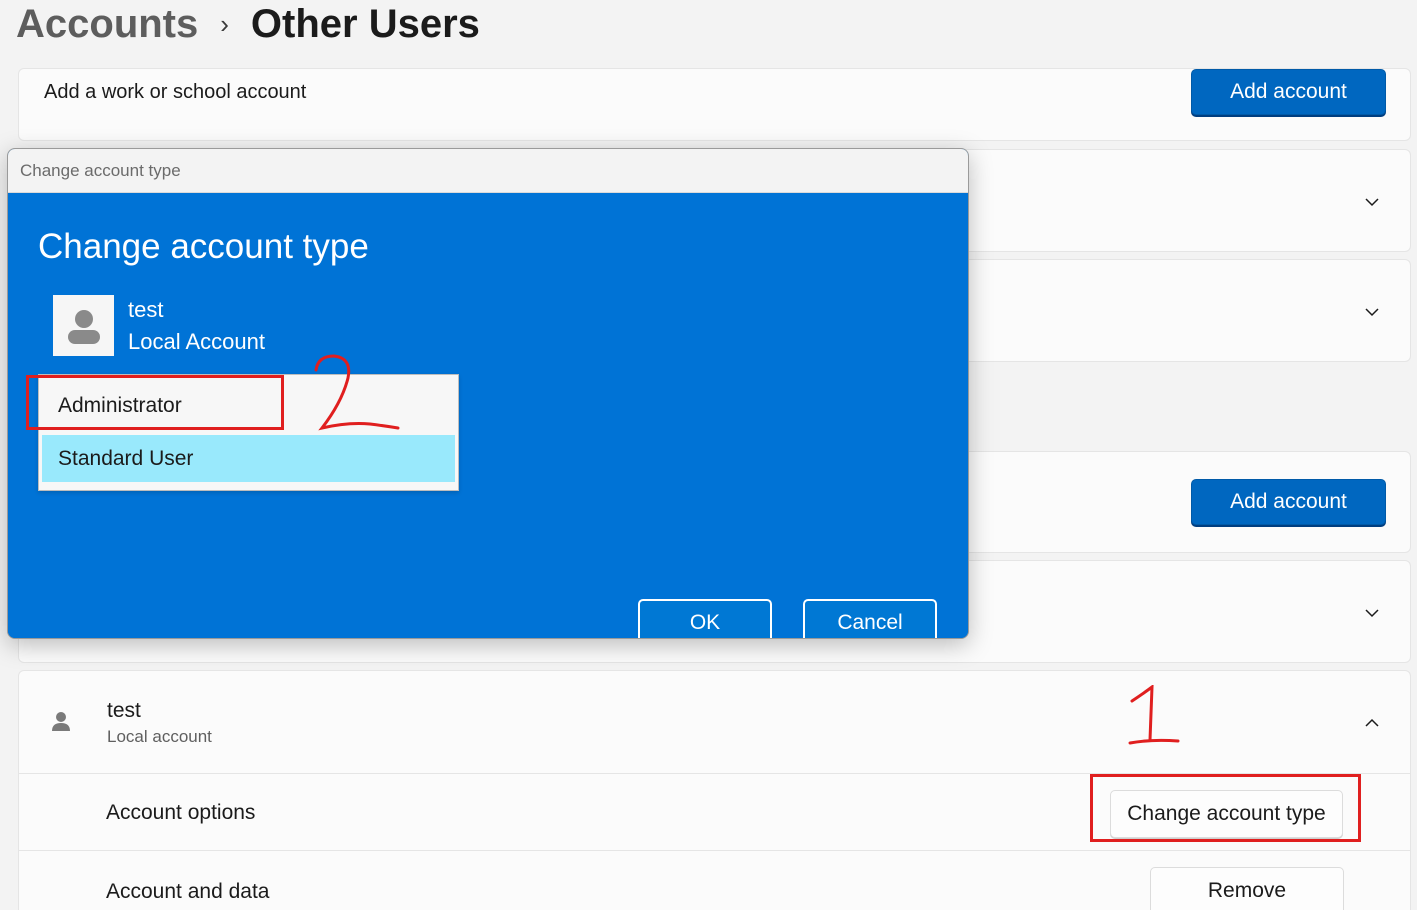 This screenshot has width=1417, height=910. I want to click on work-school-card: Add a work or school account Add account, so click(714, 104).